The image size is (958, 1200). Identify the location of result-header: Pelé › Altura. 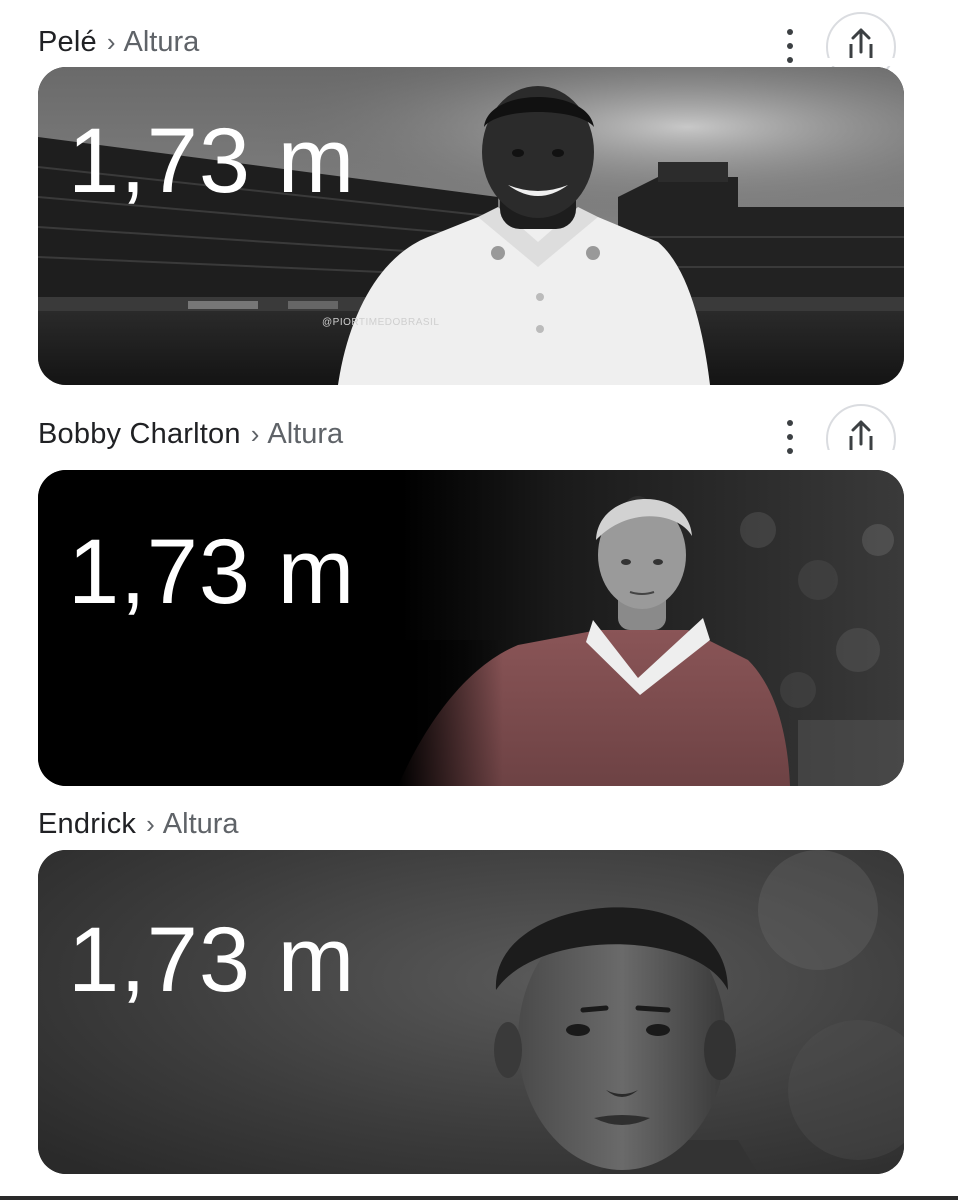
(118, 42).